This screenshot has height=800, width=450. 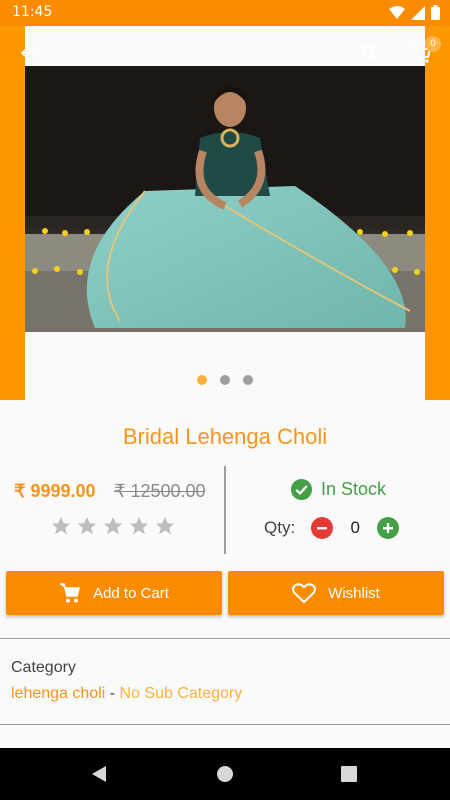 What do you see at coordinates (301, 489) in the screenshot?
I see `check-circle-icon` at bounding box center [301, 489].